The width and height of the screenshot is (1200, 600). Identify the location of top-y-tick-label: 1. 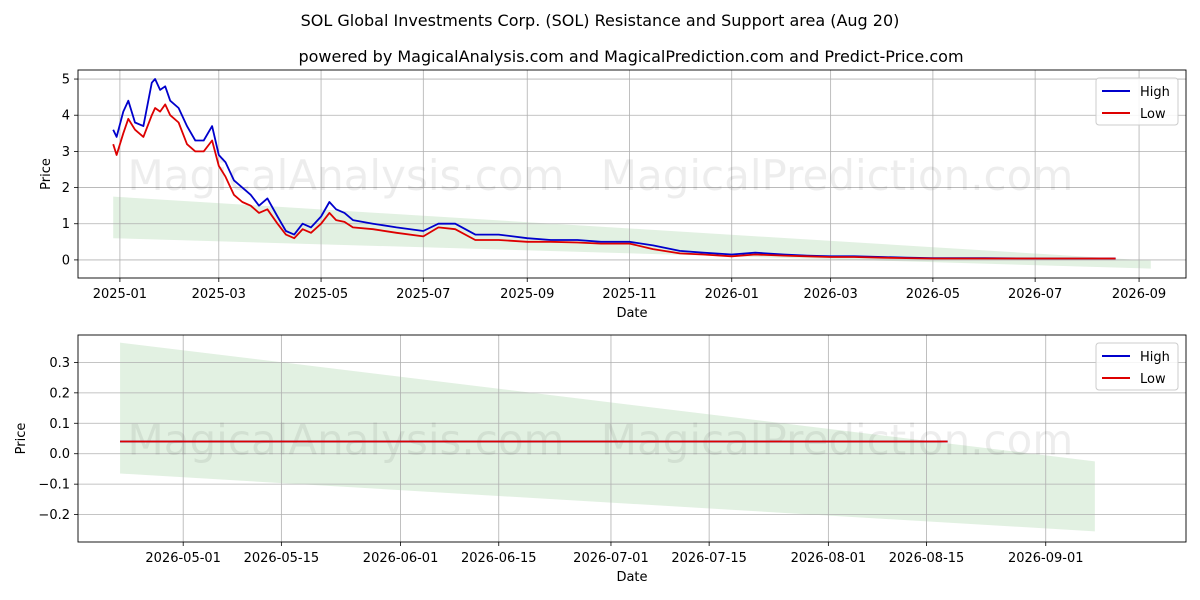
(66, 224).